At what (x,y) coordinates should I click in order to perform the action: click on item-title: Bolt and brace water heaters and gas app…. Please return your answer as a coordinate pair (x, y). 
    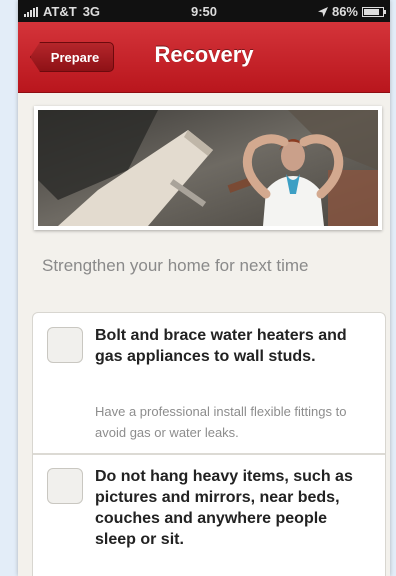
    Looking at the image, I should click on (221, 346).